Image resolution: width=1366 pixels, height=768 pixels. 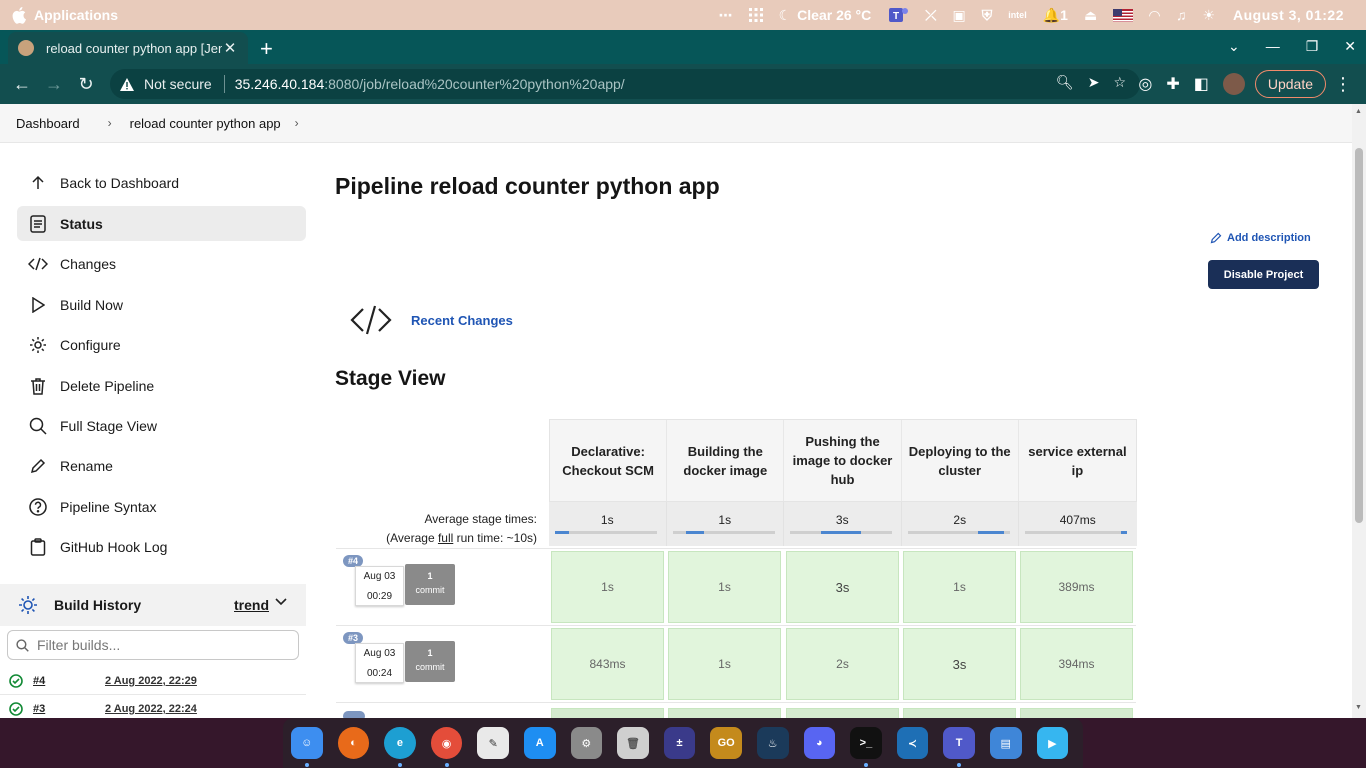 I want to click on build-history-row: #4 2 Aug 2022, 22:29, so click(x=153, y=681).